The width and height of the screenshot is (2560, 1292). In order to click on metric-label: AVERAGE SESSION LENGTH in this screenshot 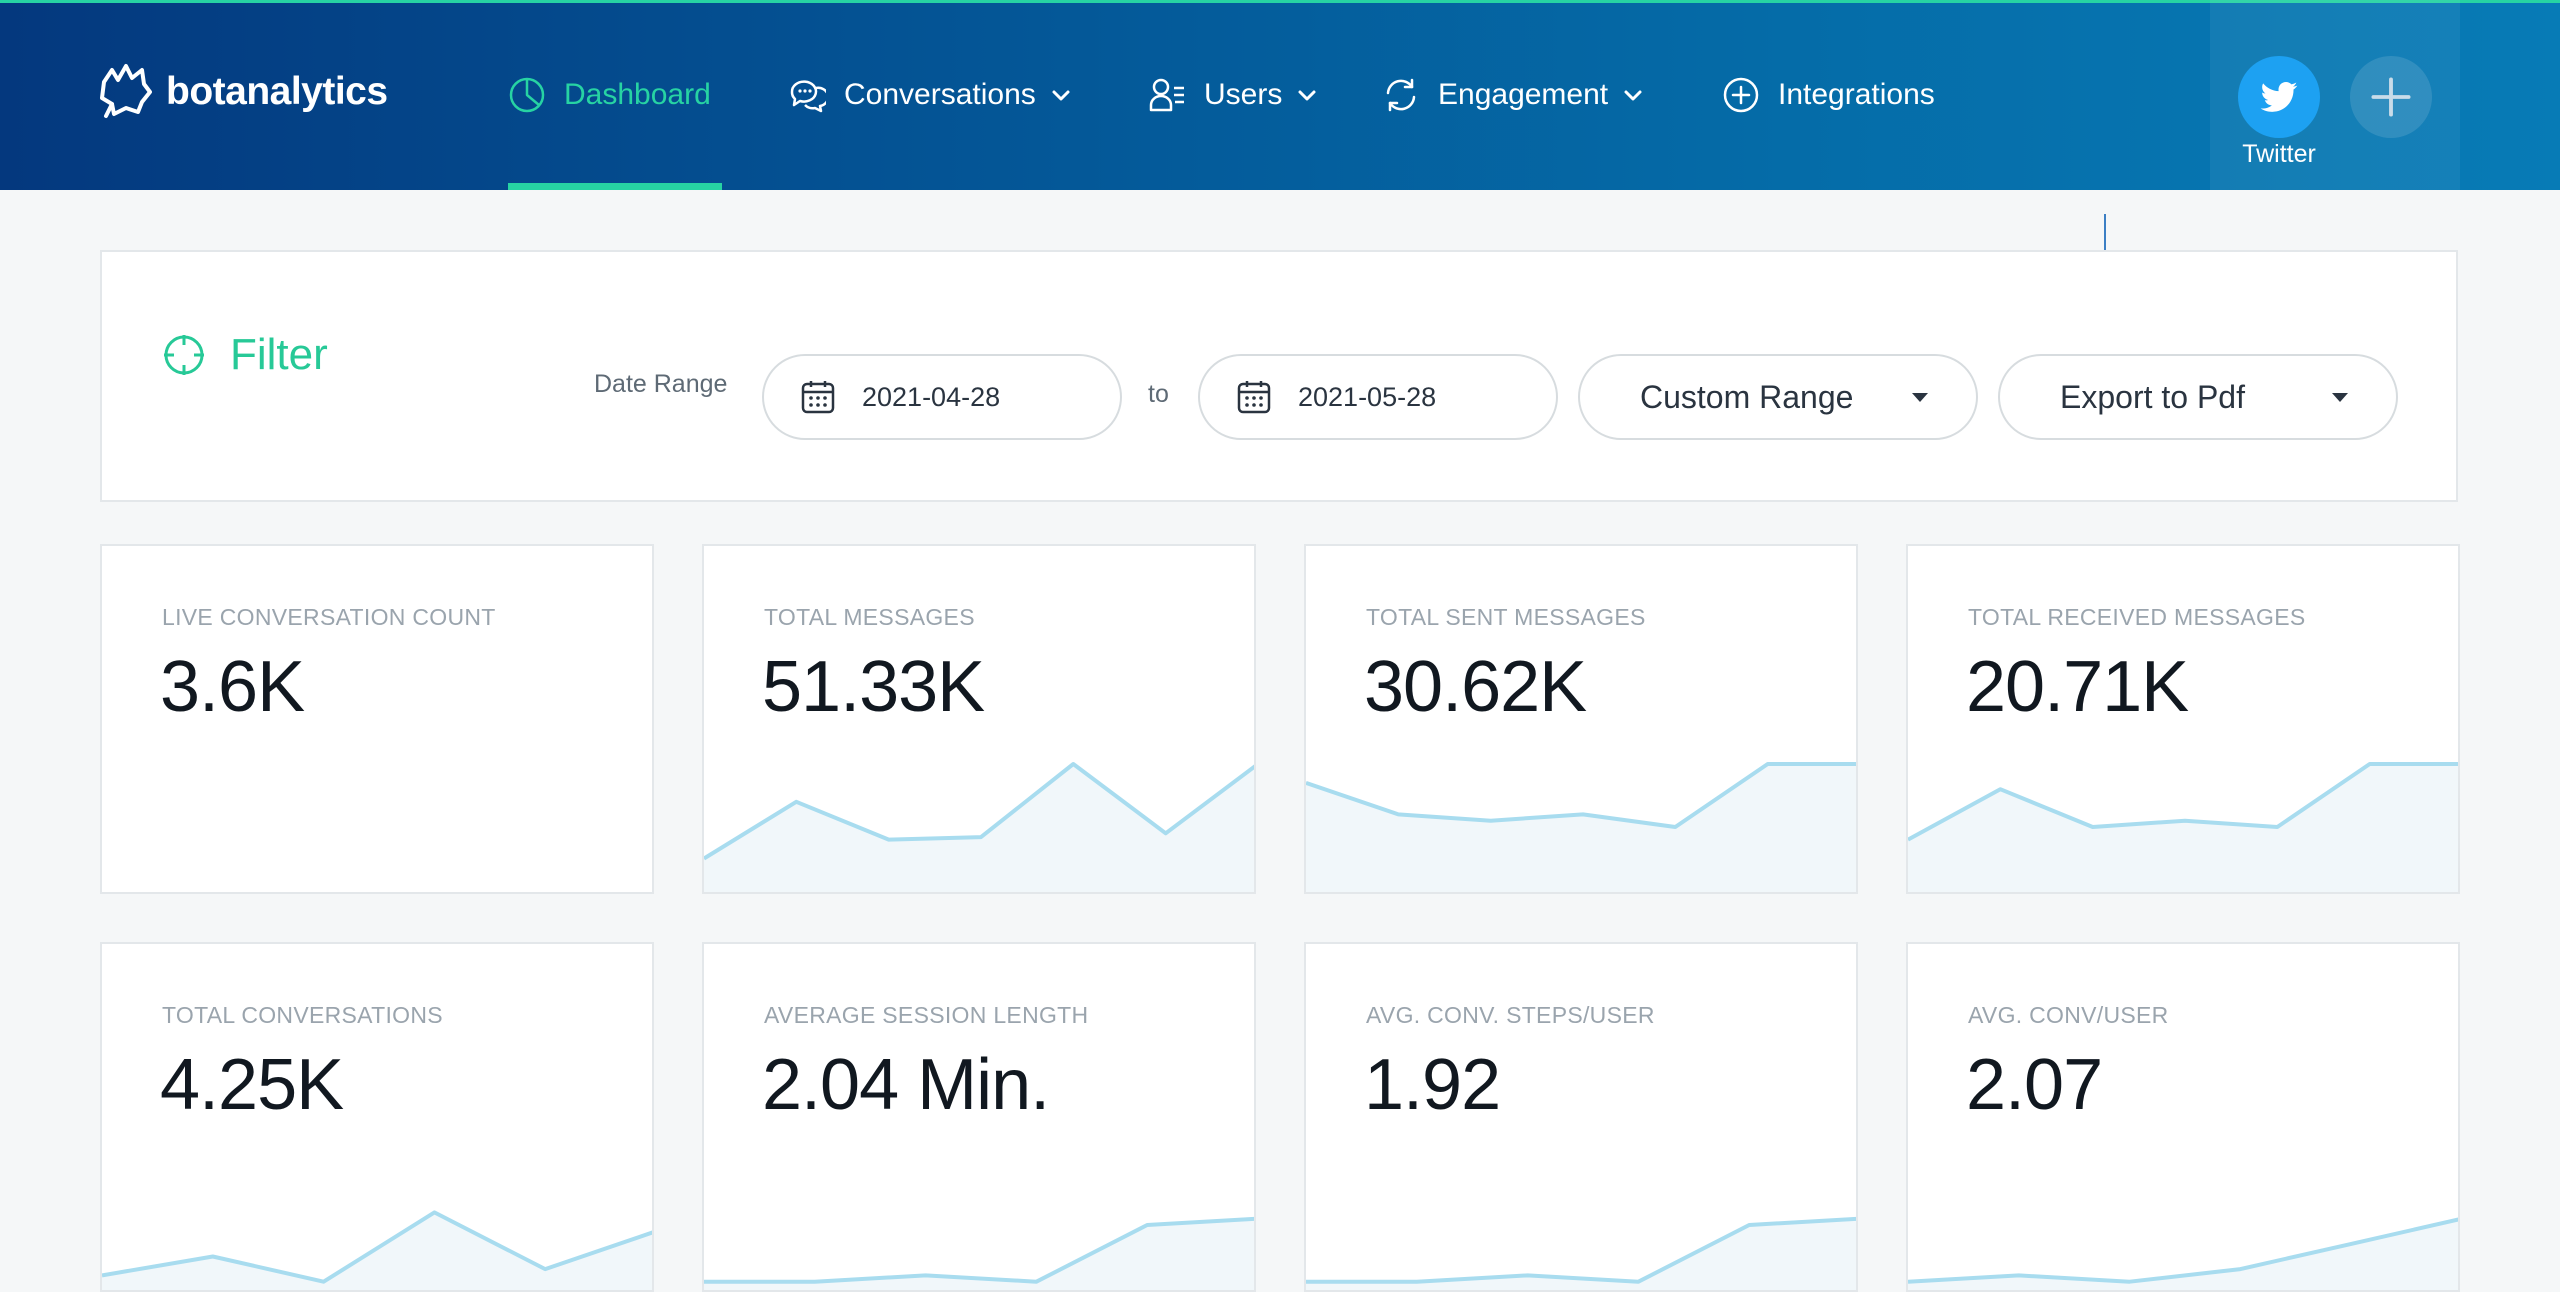, I will do `click(926, 1015)`.